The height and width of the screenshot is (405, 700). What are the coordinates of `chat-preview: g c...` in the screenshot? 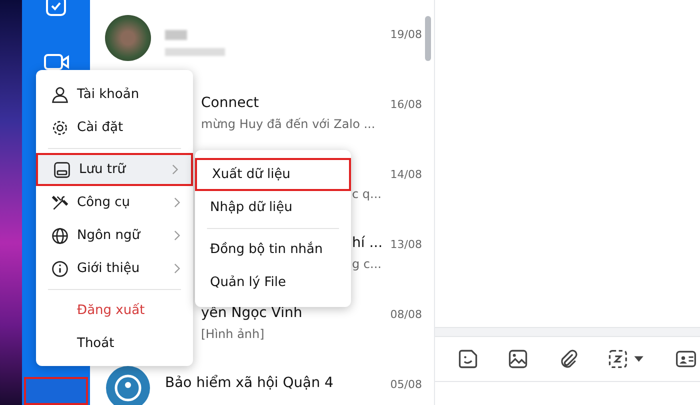 It's located at (367, 264).